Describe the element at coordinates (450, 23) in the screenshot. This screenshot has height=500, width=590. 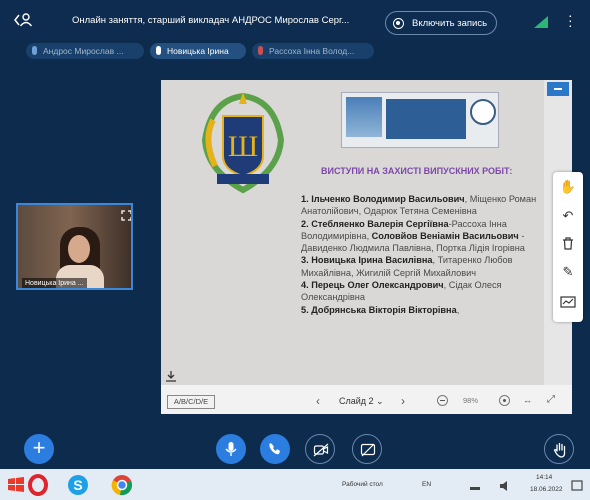
I see `record-label: Включить запись` at that location.